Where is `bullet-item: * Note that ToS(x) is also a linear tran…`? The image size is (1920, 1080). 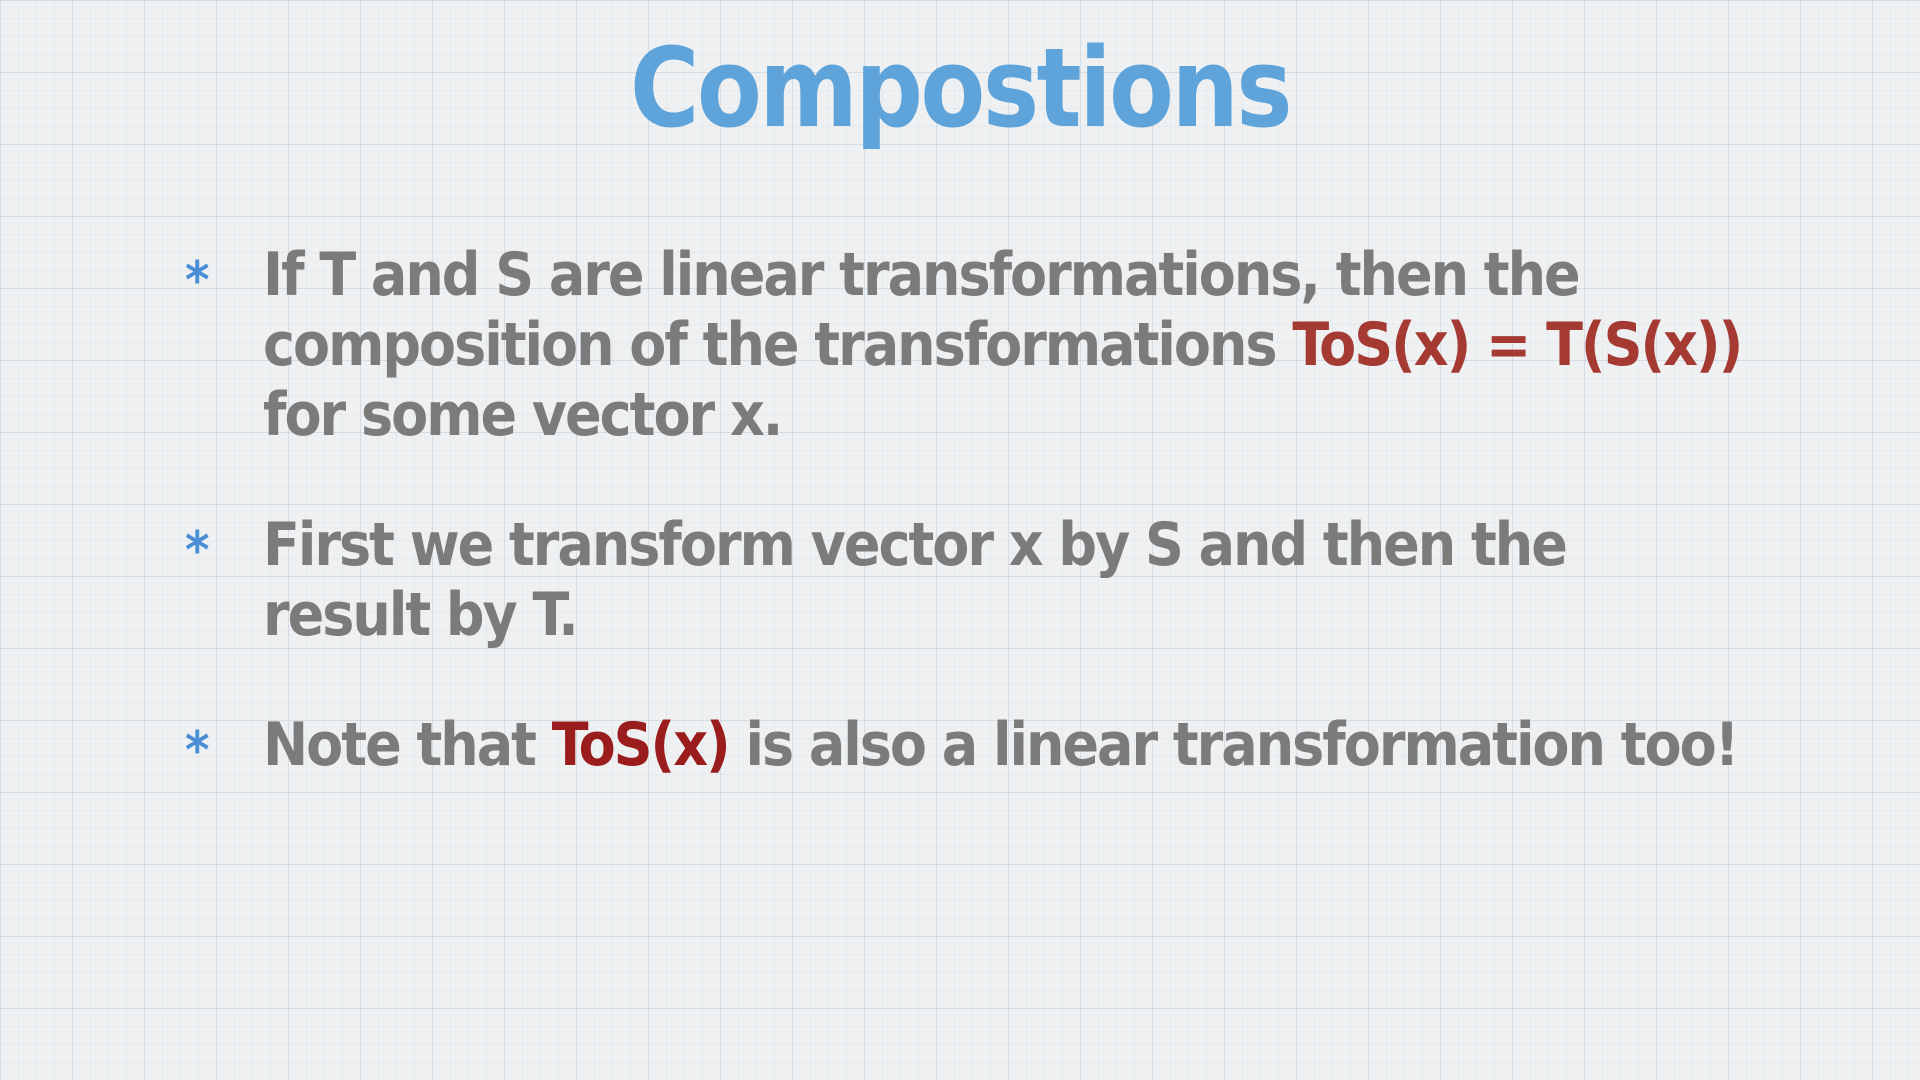 bullet-item: * Note that ToS(x) is also a linear tran… is located at coordinates (965, 745).